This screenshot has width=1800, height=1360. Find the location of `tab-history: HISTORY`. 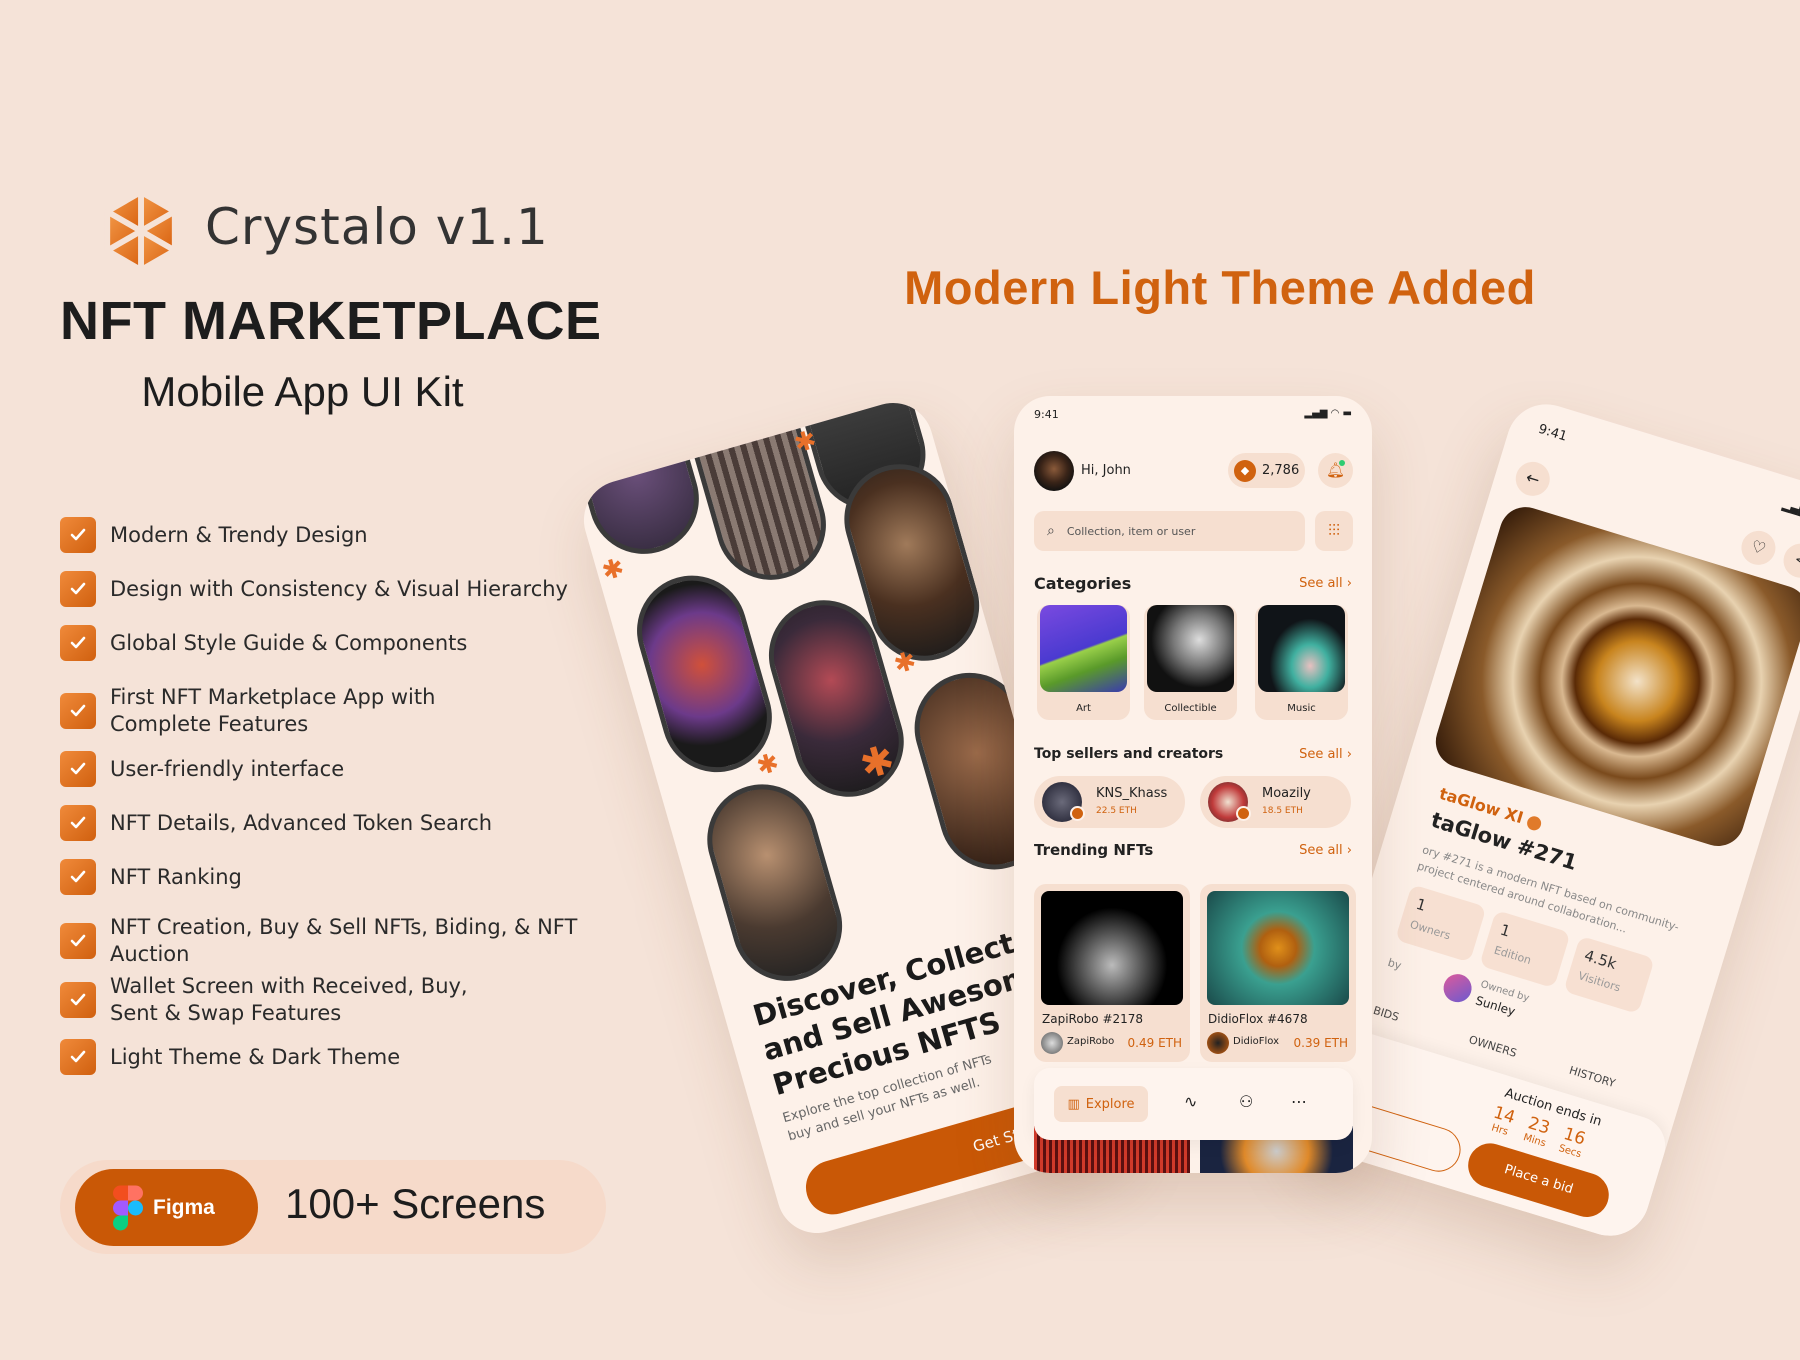

tab-history: HISTORY is located at coordinates (1592, 1077).